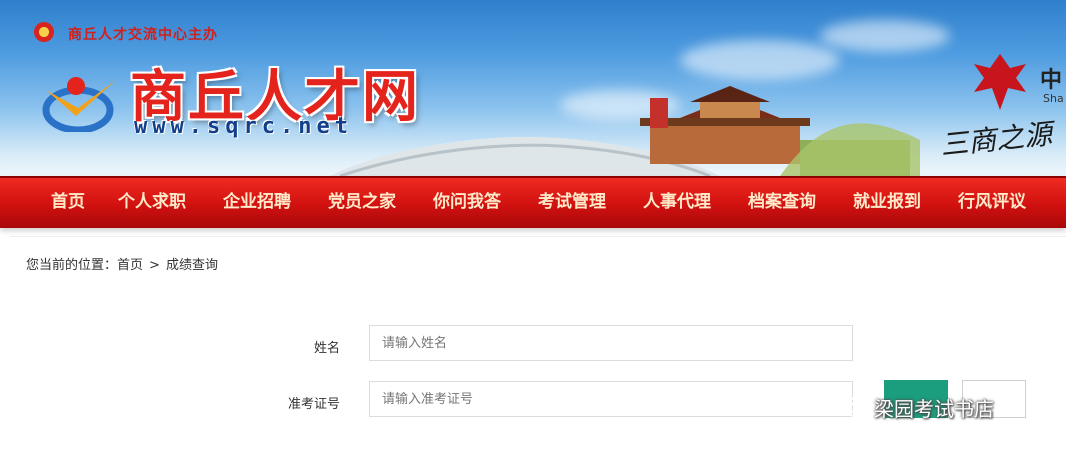 This screenshot has height=454, width=1066. What do you see at coordinates (572, 203) in the screenshot?
I see `nav-item-exam: 考试管理` at bounding box center [572, 203].